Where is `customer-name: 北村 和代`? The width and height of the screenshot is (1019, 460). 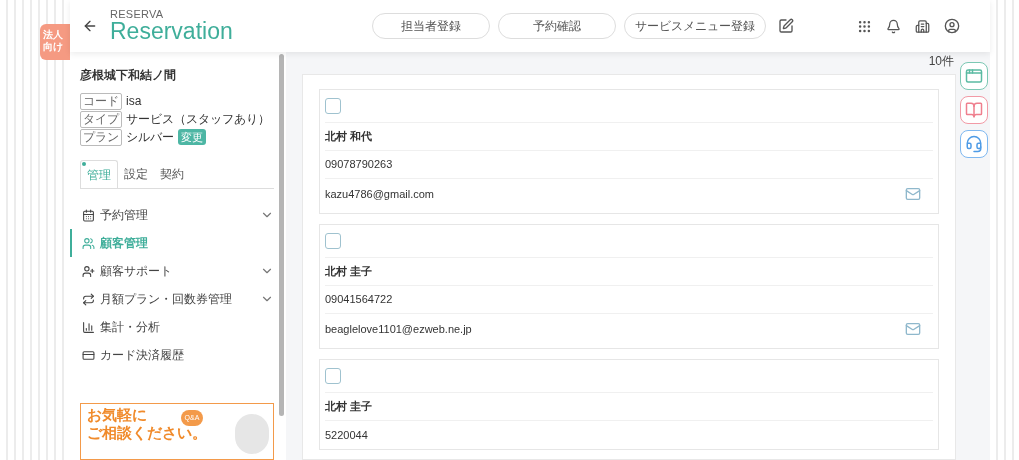
customer-name: 北村 和代 is located at coordinates (349, 137).